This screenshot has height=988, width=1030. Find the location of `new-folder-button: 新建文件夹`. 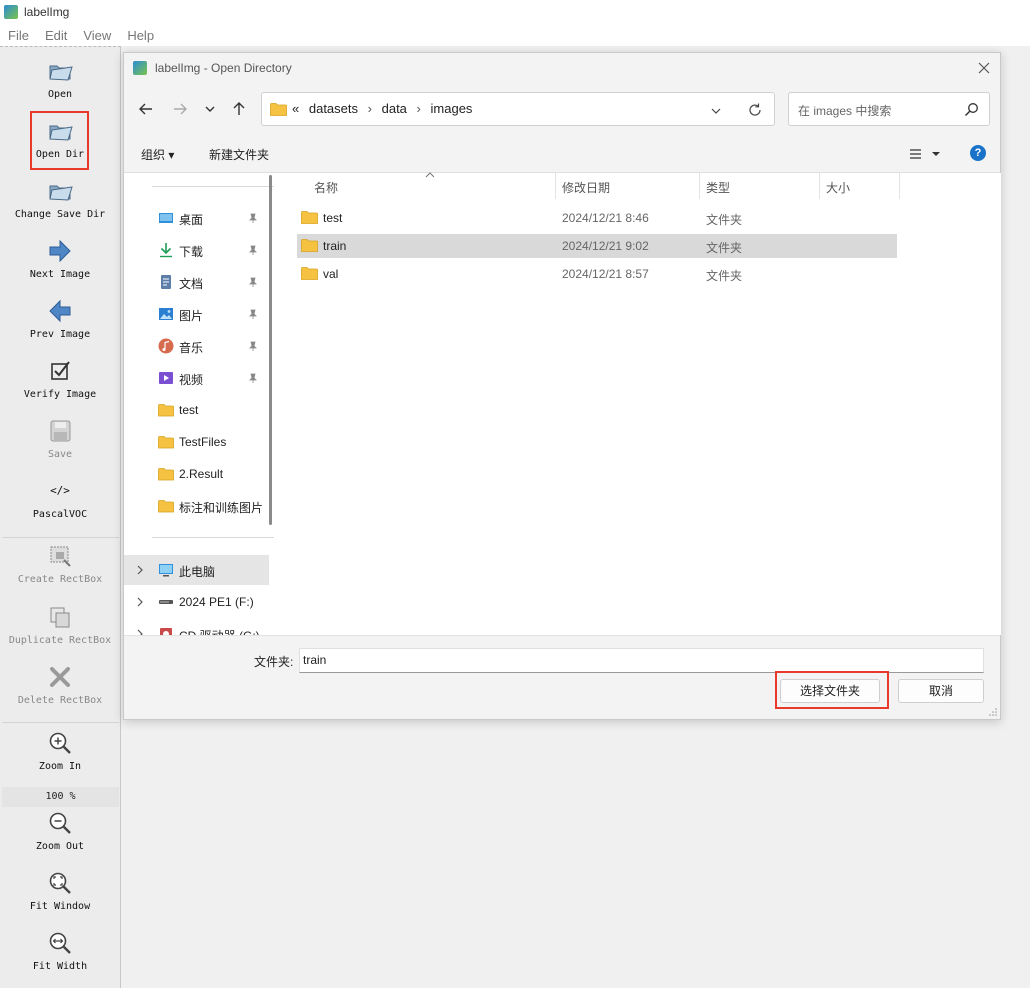

new-folder-button: 新建文件夹 is located at coordinates (239, 154).